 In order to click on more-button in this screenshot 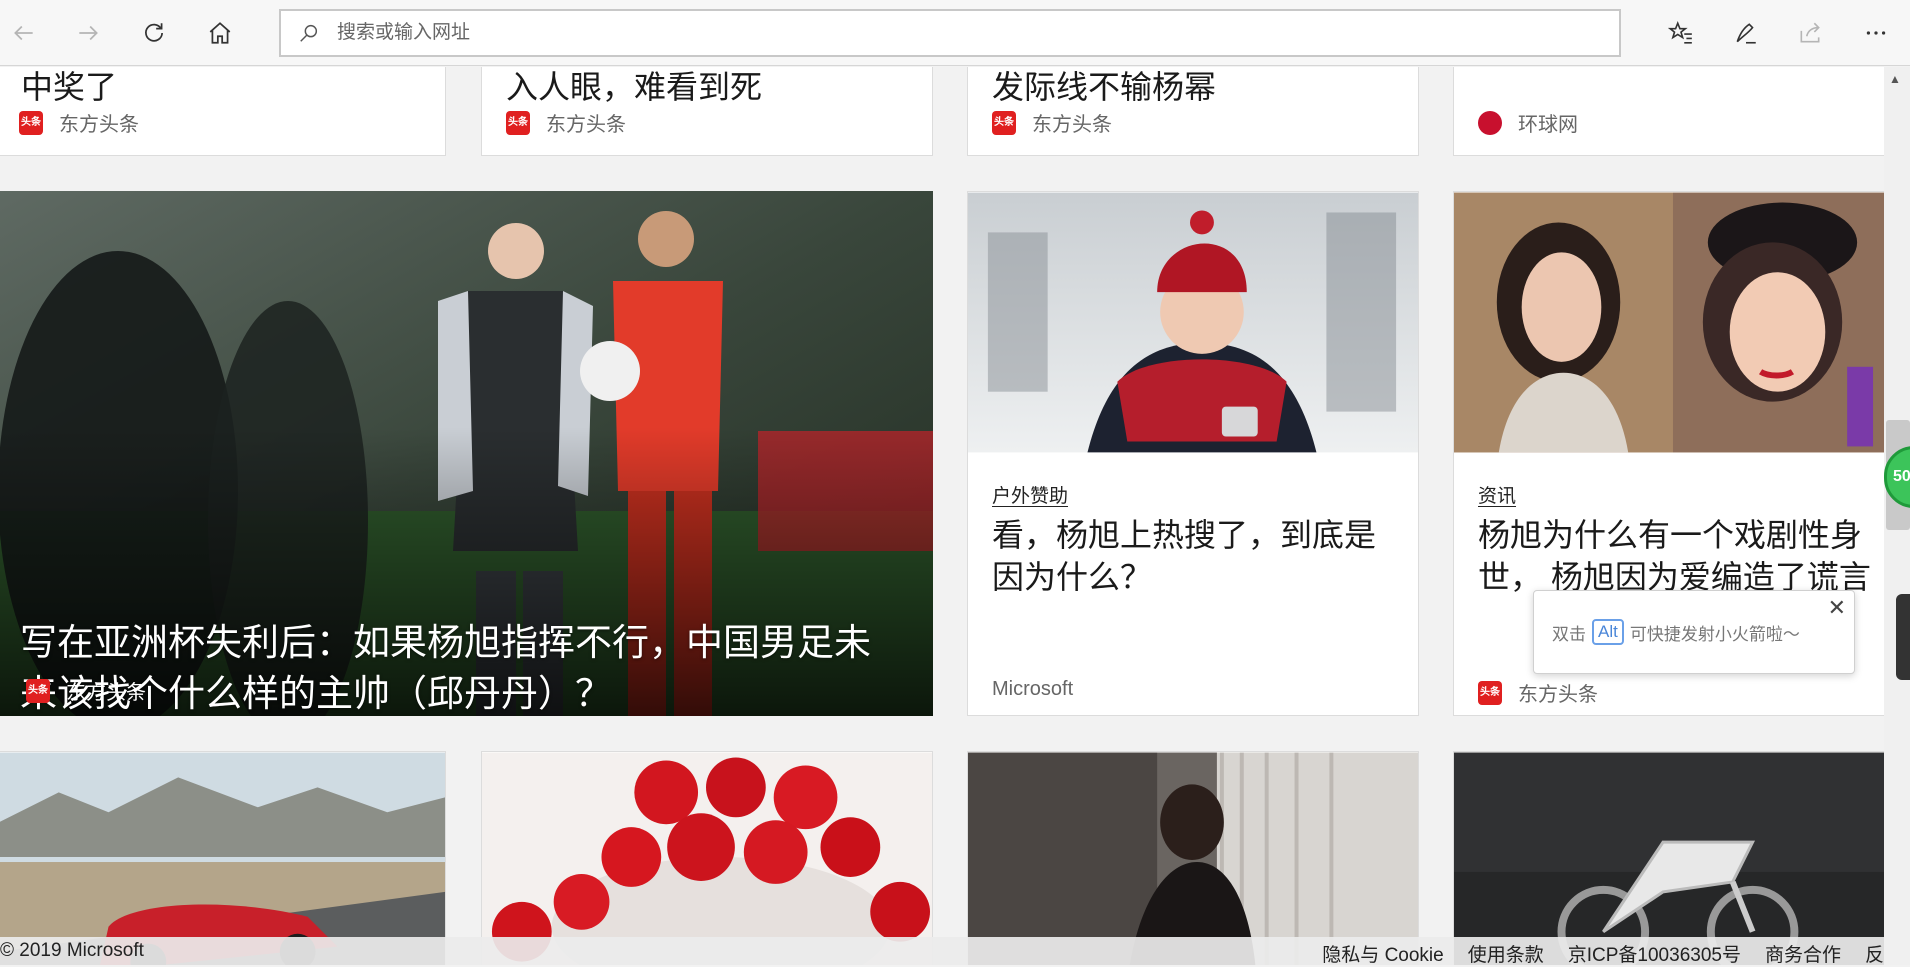, I will do `click(1876, 33)`.